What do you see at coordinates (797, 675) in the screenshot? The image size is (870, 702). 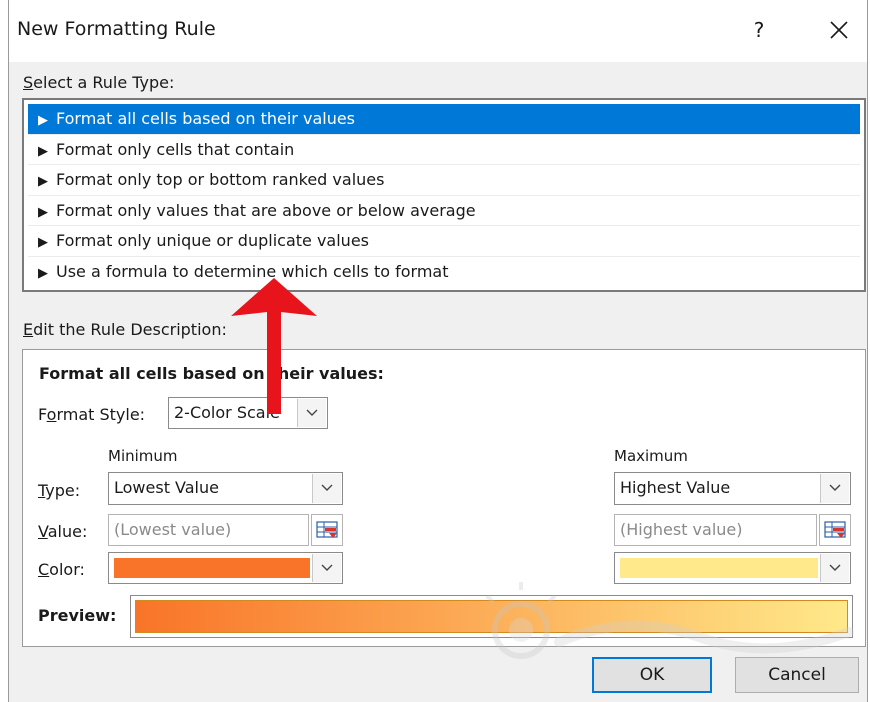 I see `cancel-button: Cancel` at bounding box center [797, 675].